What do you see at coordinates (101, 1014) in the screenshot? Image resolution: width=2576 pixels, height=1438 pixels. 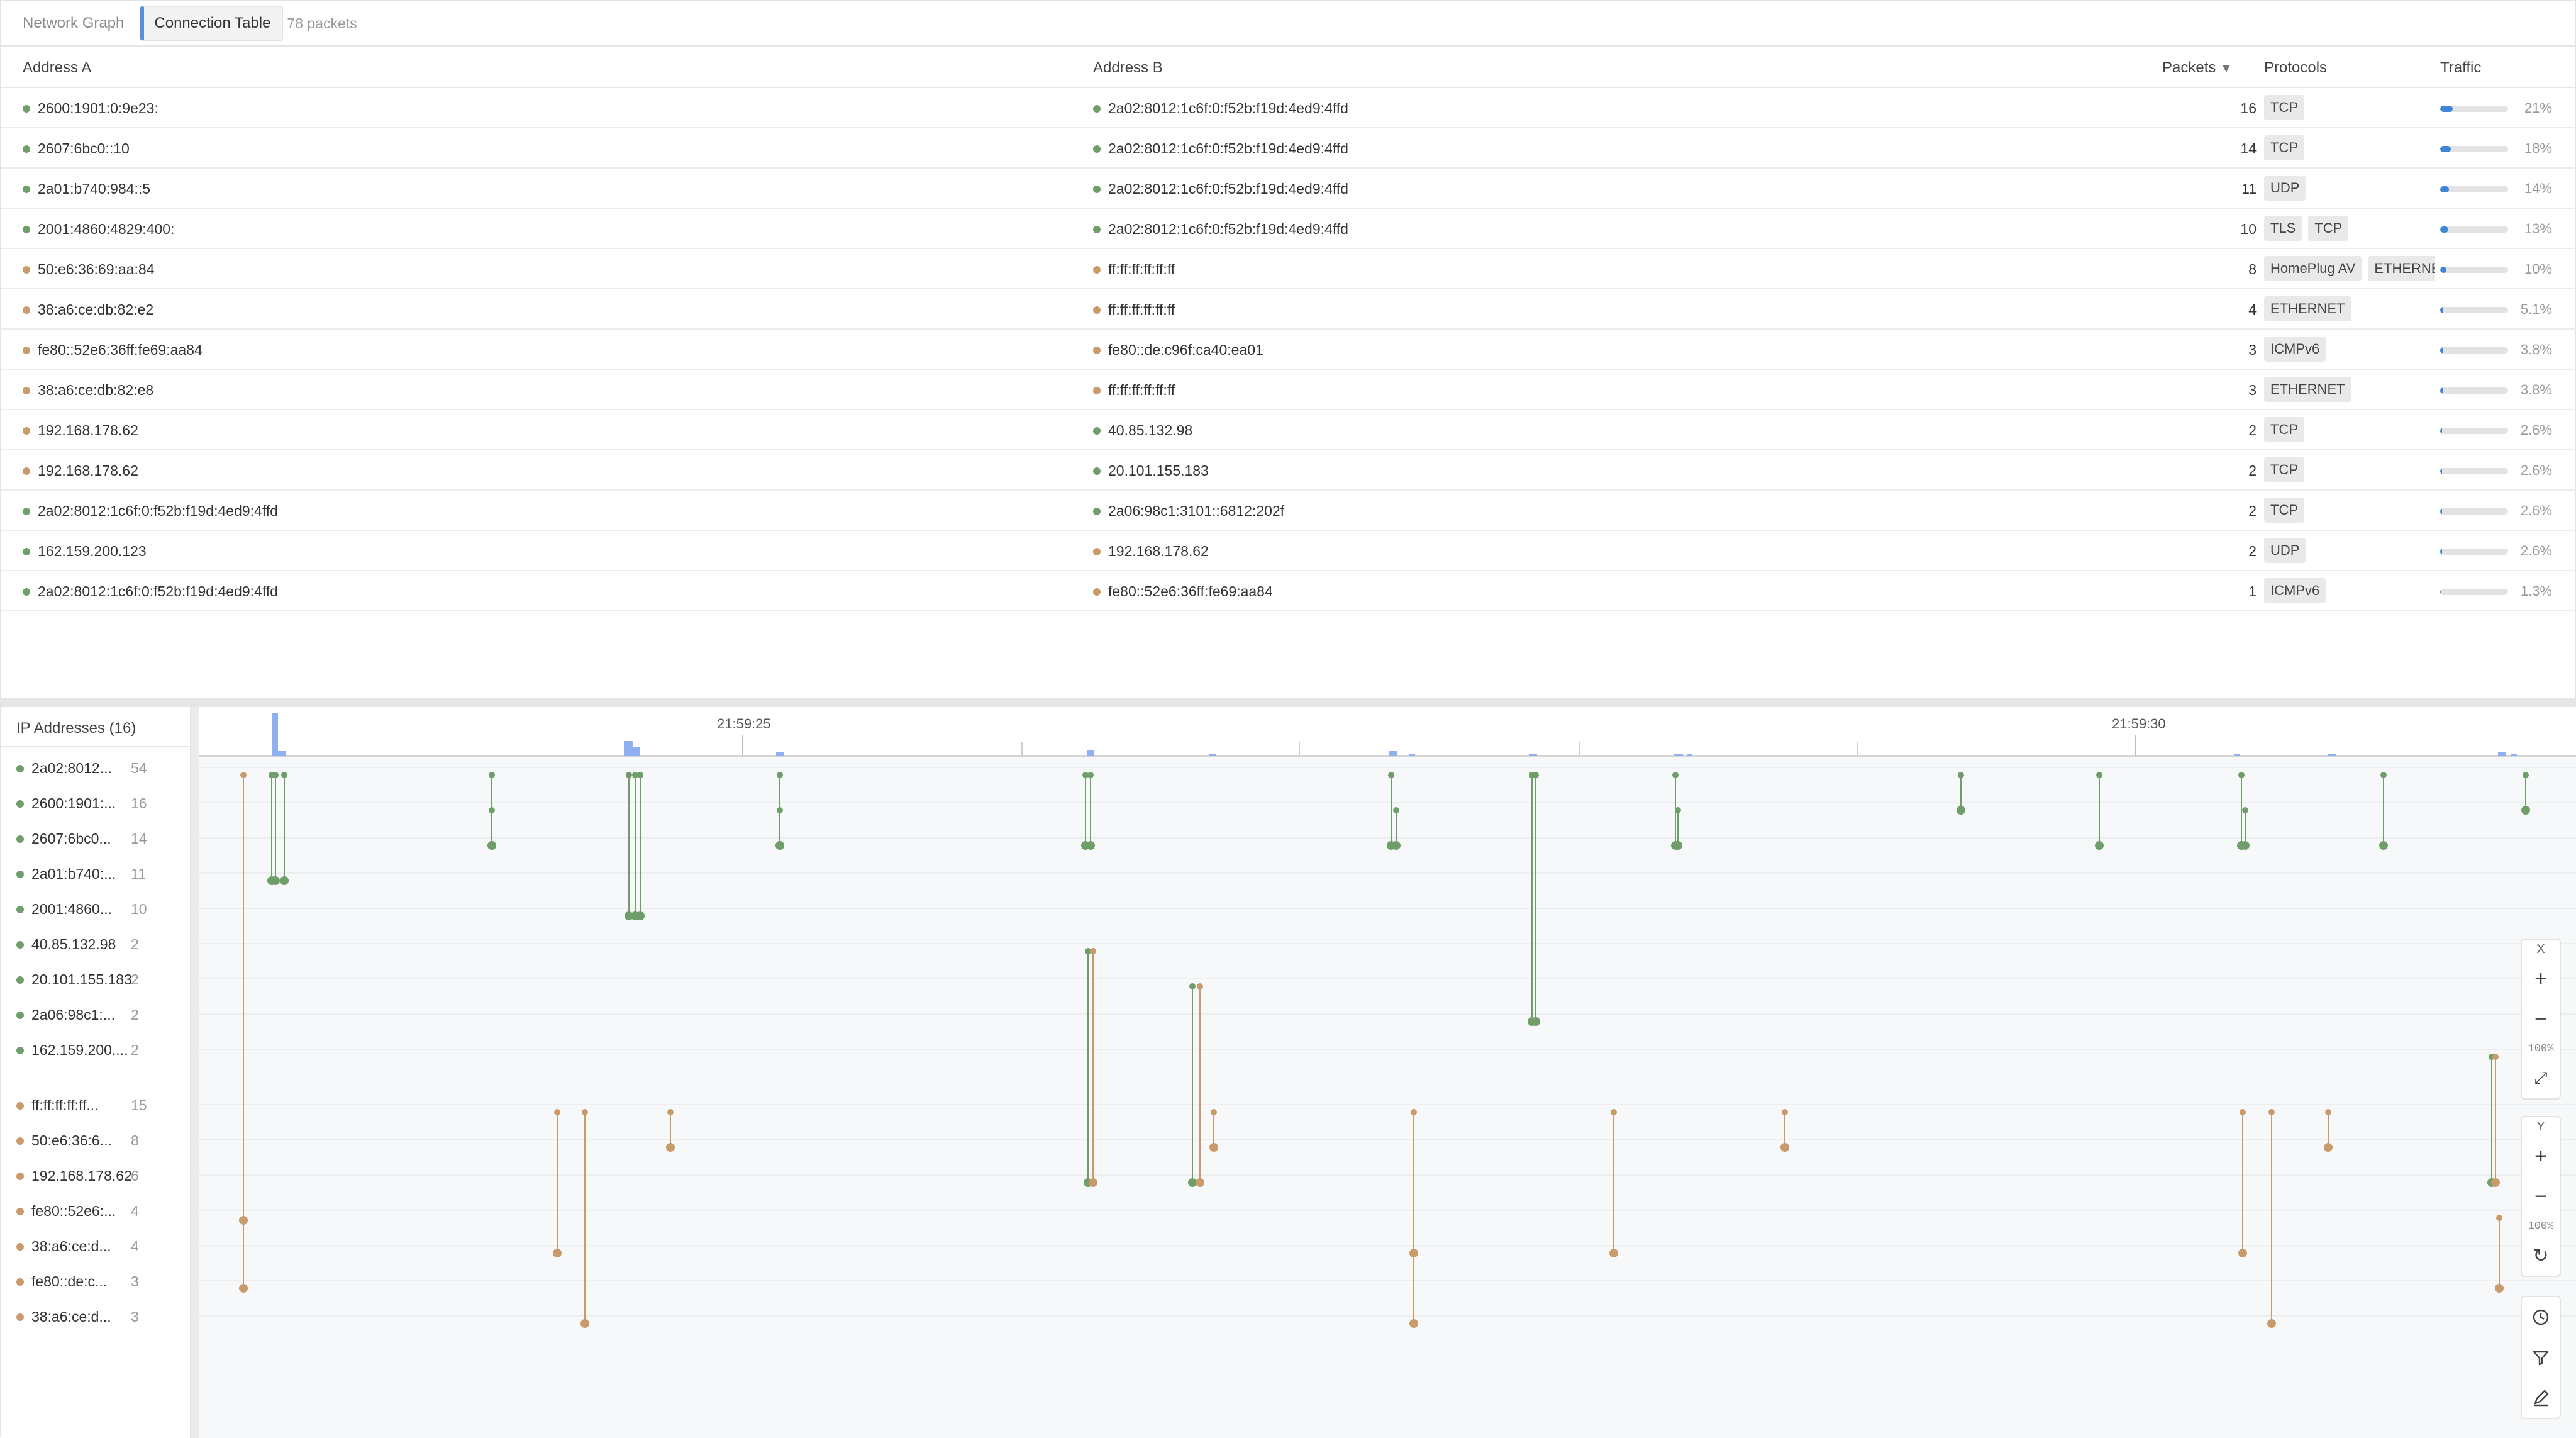 I see `ip-address-item: 2a06:98c1:... 2` at bounding box center [101, 1014].